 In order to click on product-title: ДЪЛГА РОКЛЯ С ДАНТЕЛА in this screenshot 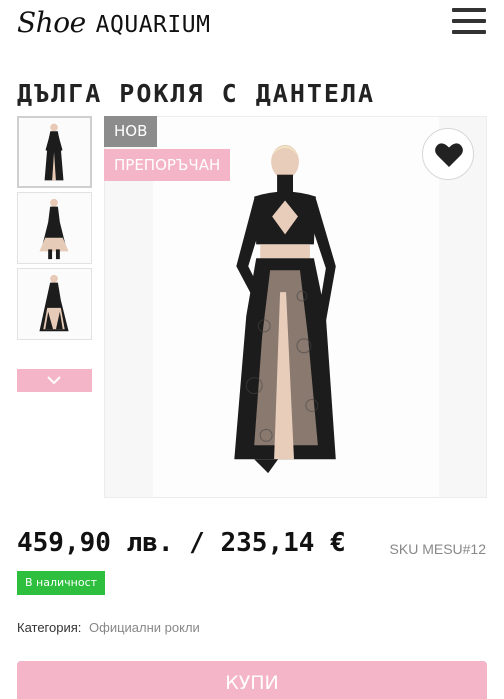, I will do `click(196, 93)`.